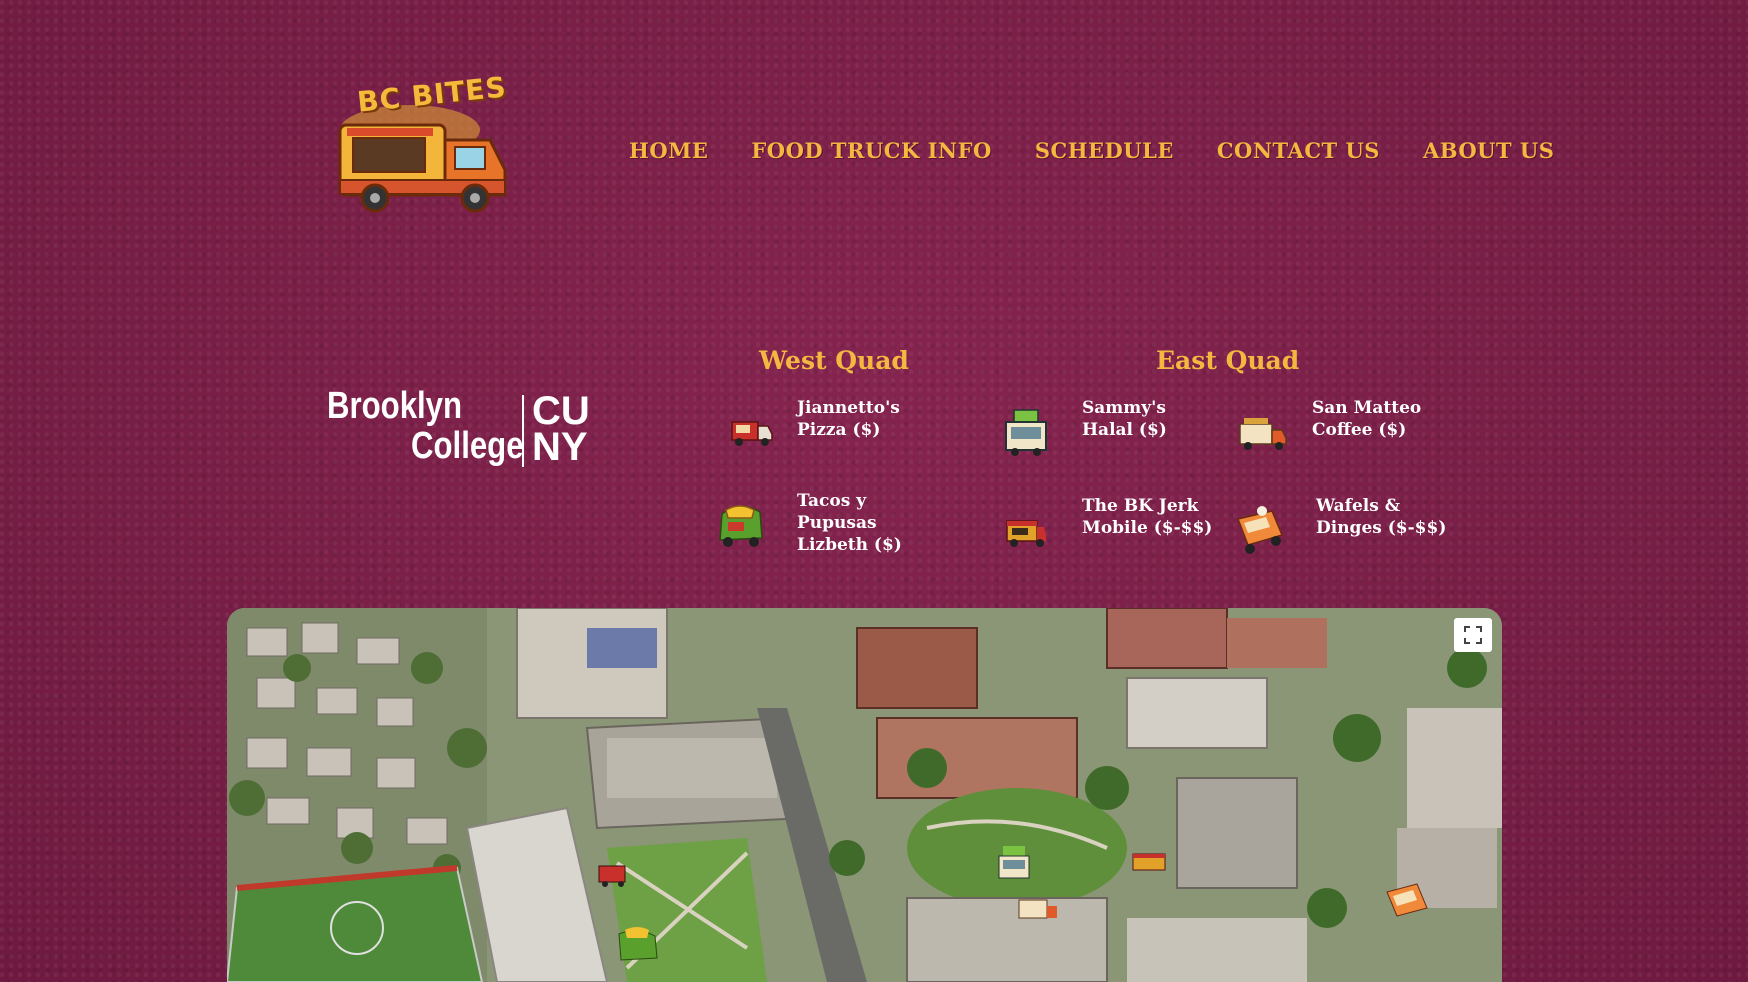  I want to click on truck-san-matteo-coffee: San Matteo Coffee ($), so click(1367, 419).